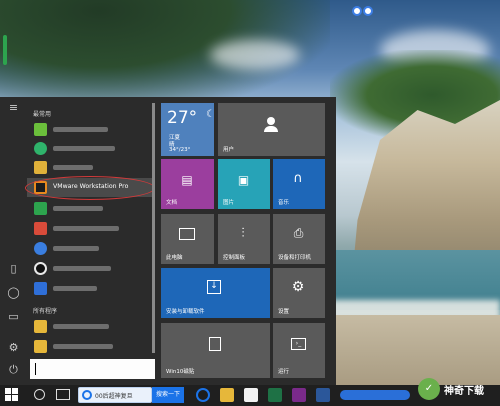 This screenshot has height=406, width=500. What do you see at coordinates (63, 394) in the screenshot?
I see `task-view-icon` at bounding box center [63, 394].